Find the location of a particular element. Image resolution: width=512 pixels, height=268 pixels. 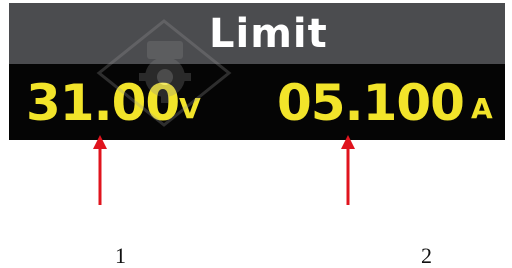

voltage-unit: V is located at coordinates (190, 108).